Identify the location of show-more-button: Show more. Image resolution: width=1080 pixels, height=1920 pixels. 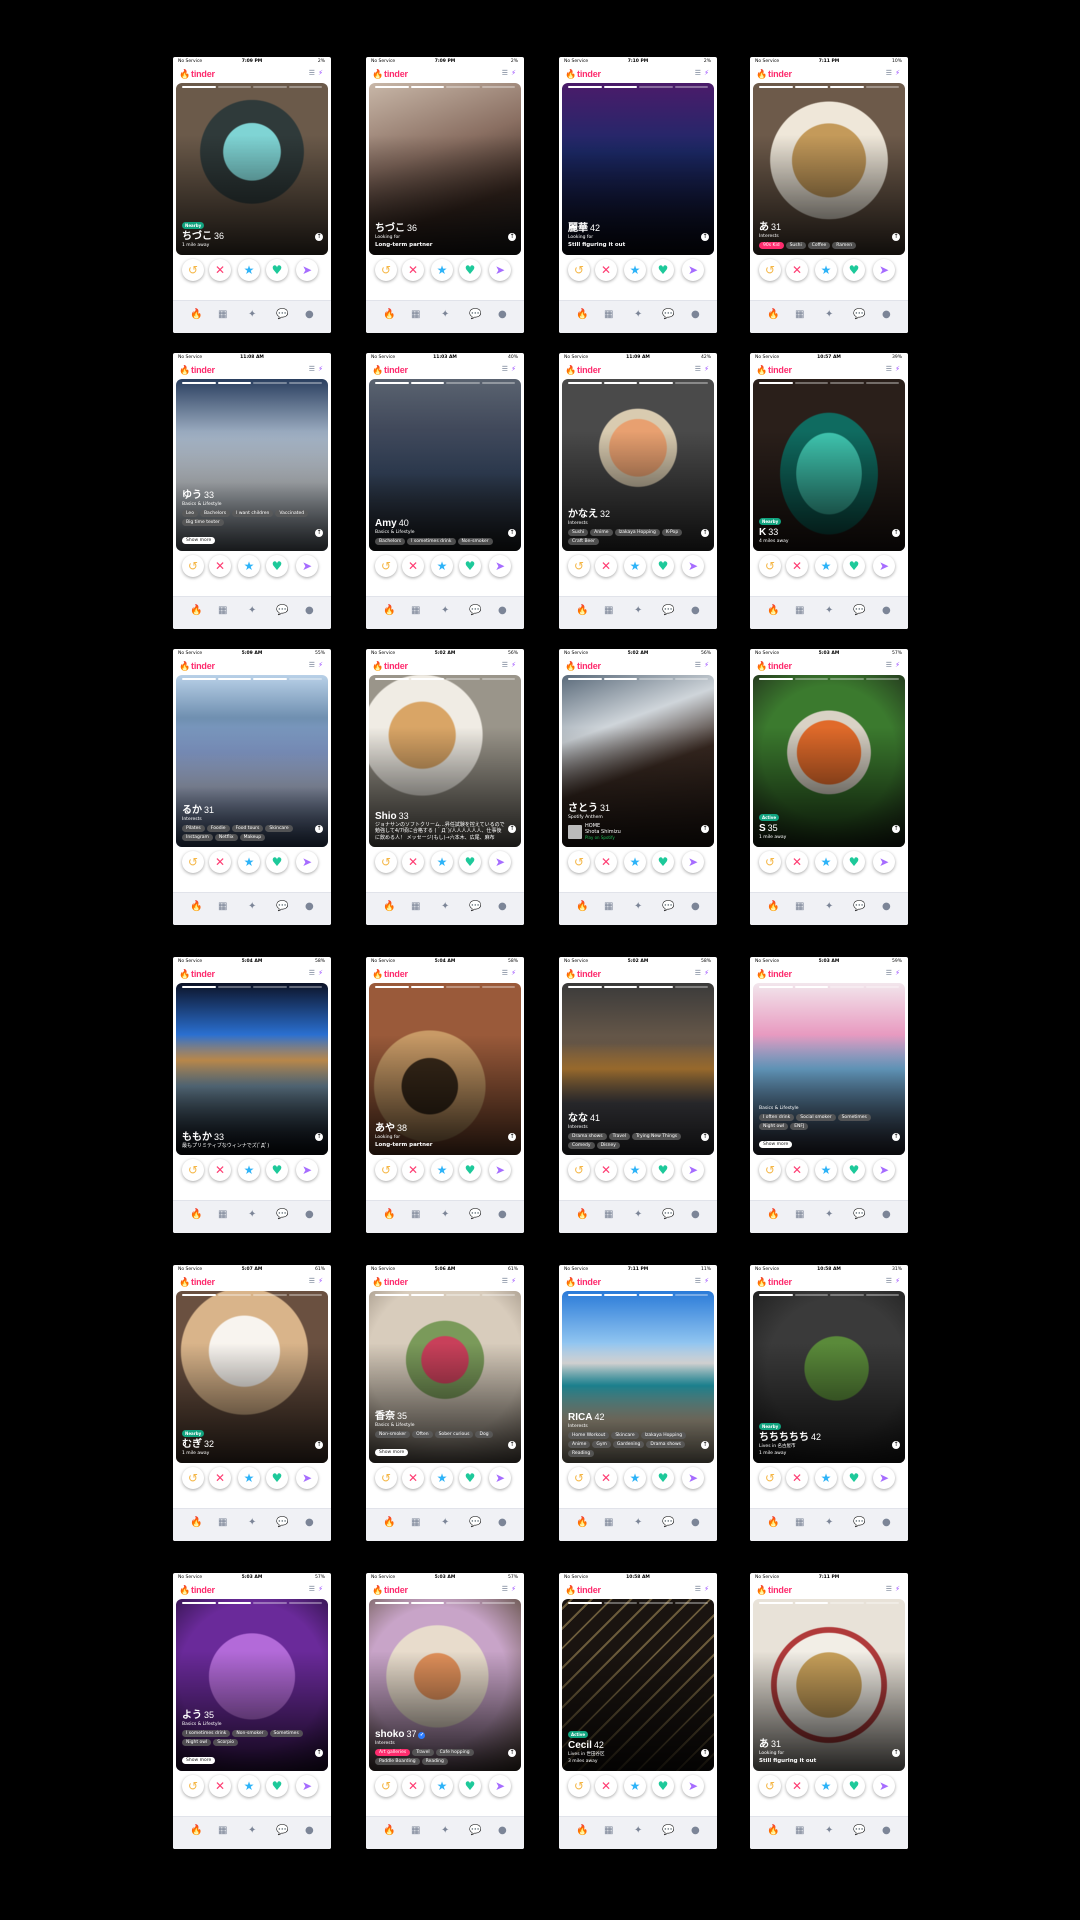
(776, 1144).